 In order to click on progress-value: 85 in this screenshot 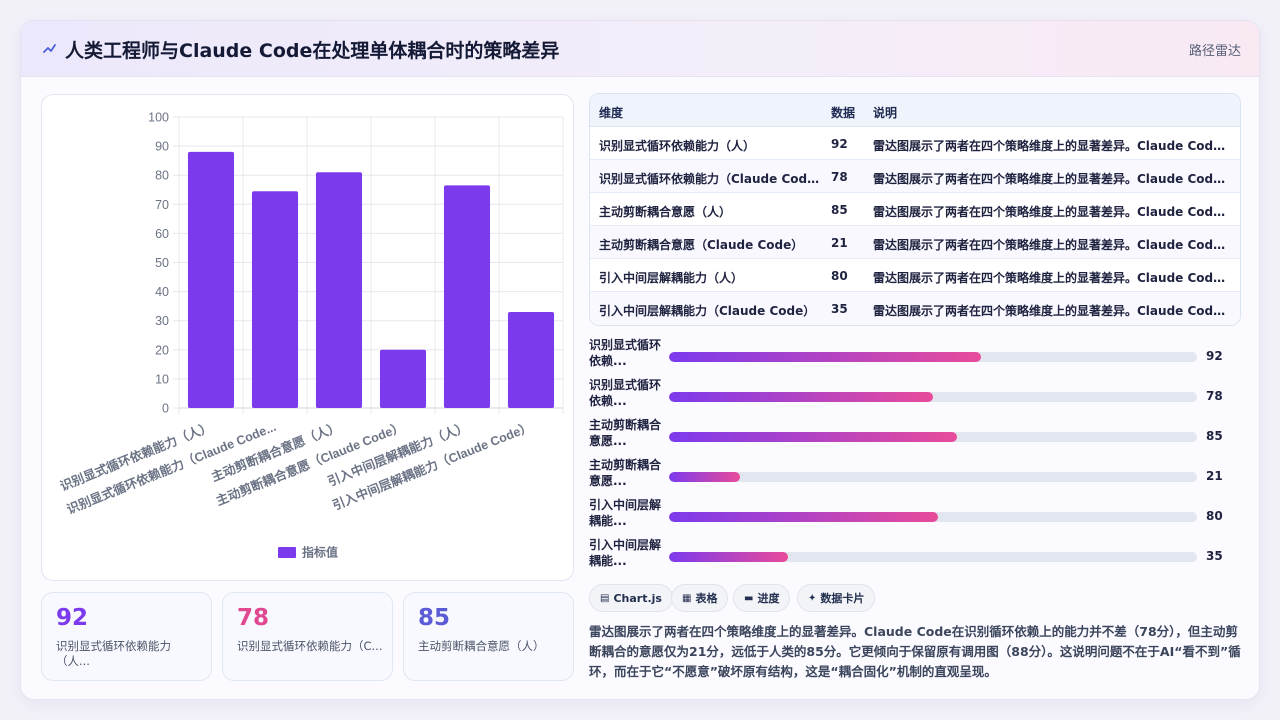, I will do `click(1214, 436)`.